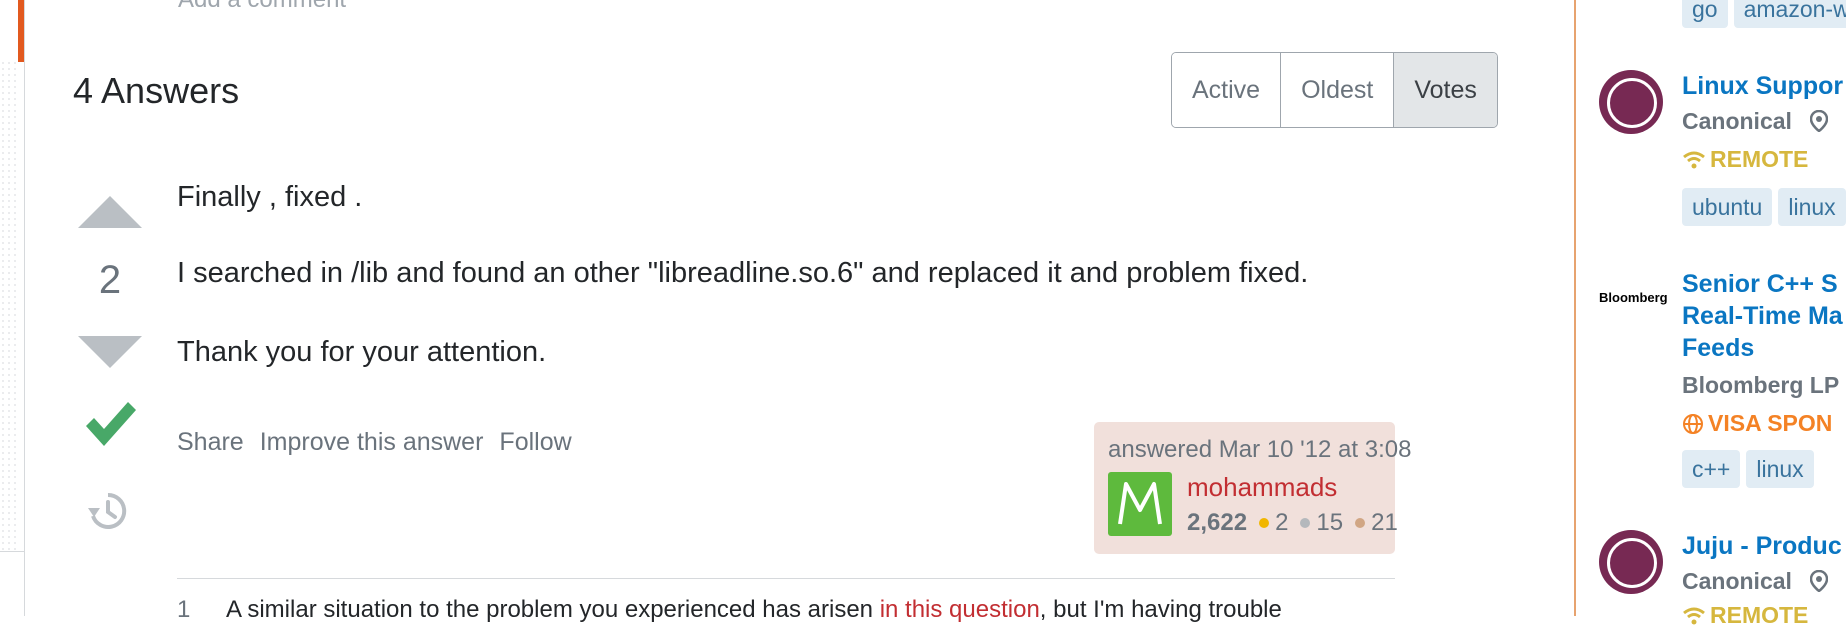 The height and width of the screenshot is (629, 1846). I want to click on answer-paragraph: Finally , fixed ., so click(270, 197).